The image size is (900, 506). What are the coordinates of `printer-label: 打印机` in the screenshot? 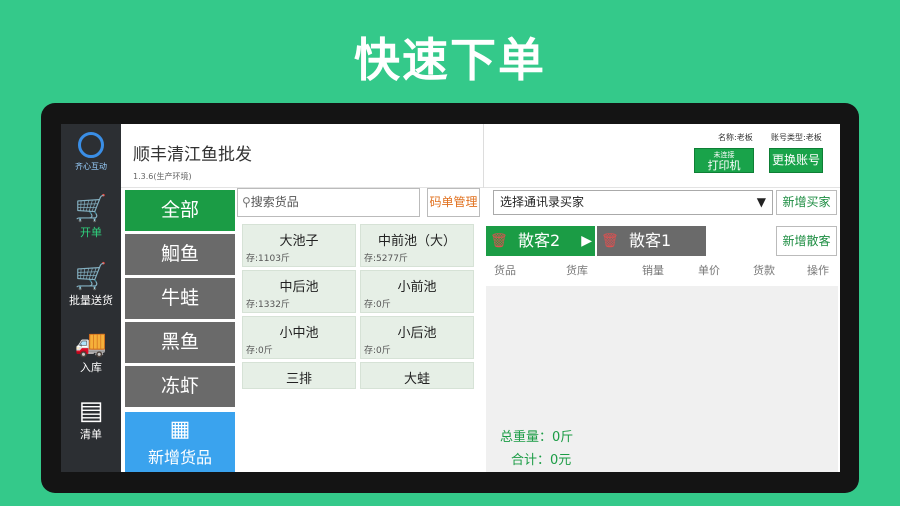 It's located at (724, 165).